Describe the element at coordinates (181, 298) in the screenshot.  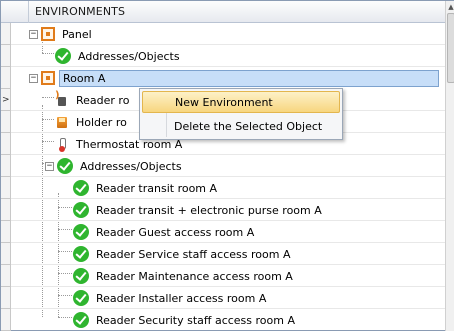
I see `tree-node-label: Reader Installer access room A` at that location.